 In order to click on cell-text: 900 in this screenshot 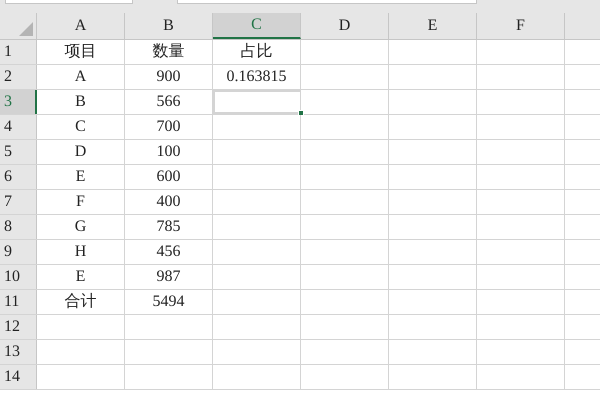, I will do `click(168, 77)`.